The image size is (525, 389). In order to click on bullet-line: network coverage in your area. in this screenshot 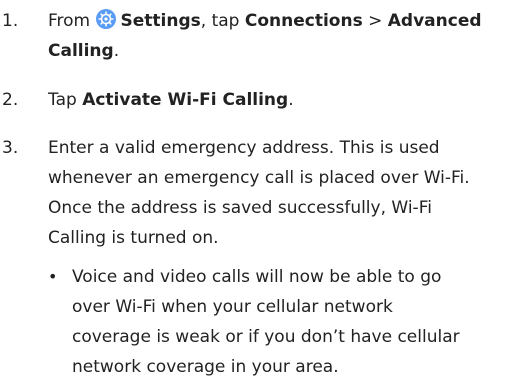, I will do `click(205, 367)`.